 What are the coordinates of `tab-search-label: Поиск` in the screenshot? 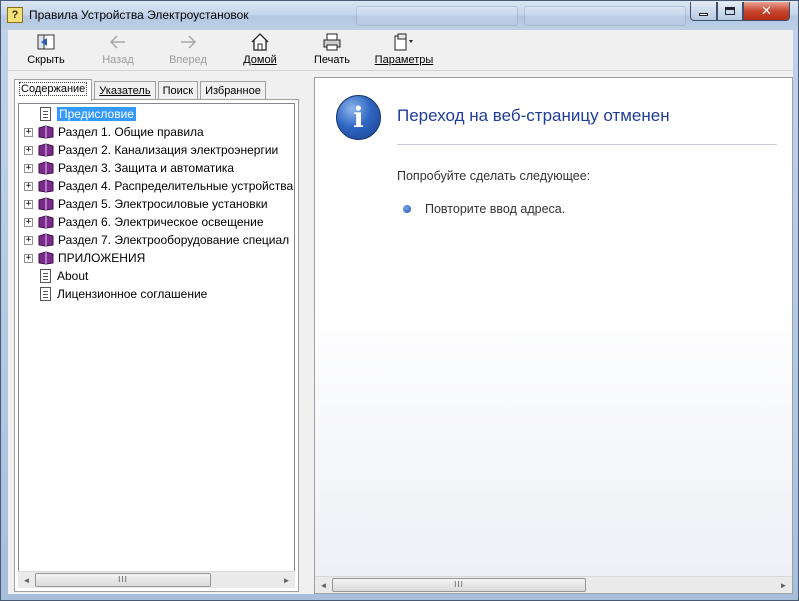 It's located at (178, 91).